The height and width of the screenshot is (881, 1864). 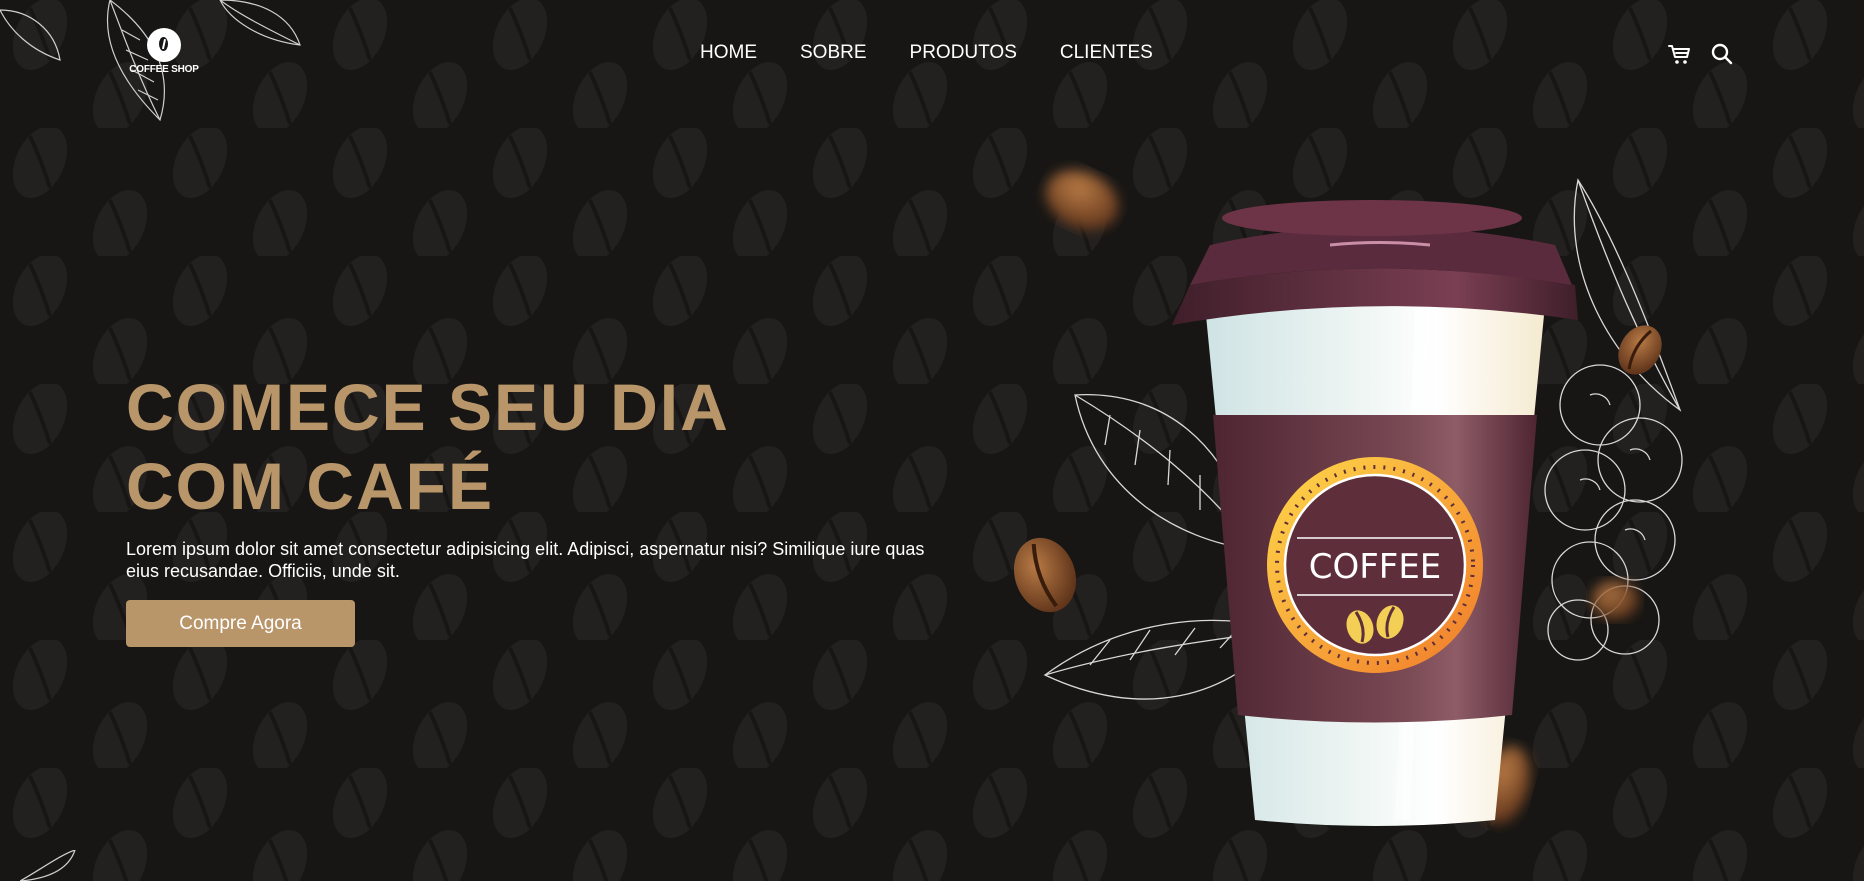 I want to click on logo: COFFEE SHOP, so click(x=164, y=56).